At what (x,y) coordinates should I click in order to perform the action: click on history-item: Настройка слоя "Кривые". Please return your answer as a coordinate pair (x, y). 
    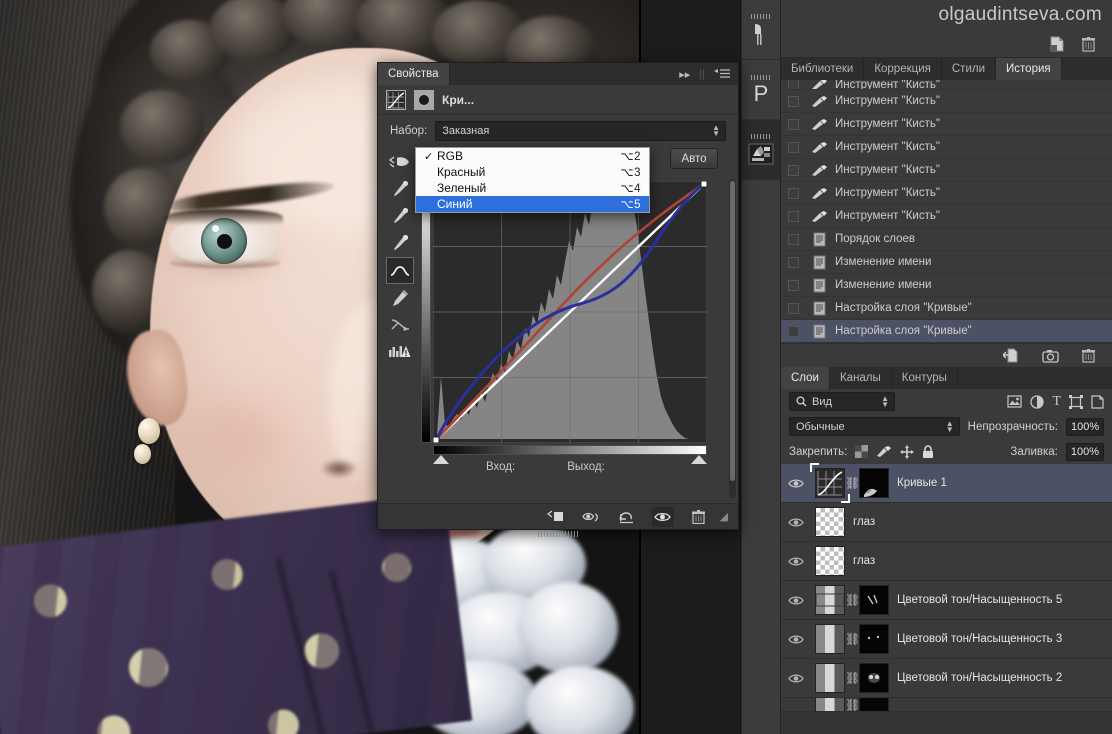
    Looking at the image, I should click on (946, 308).